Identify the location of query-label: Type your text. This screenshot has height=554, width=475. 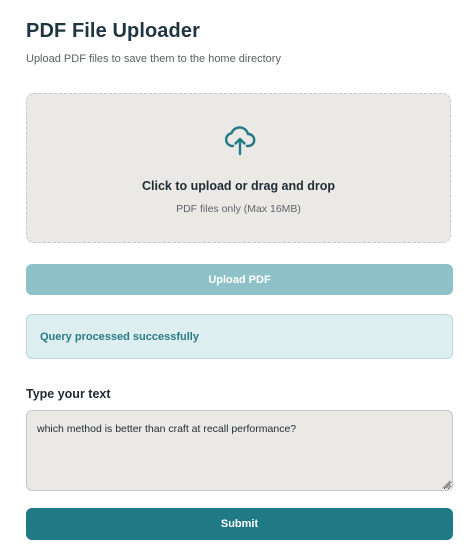
(68, 394).